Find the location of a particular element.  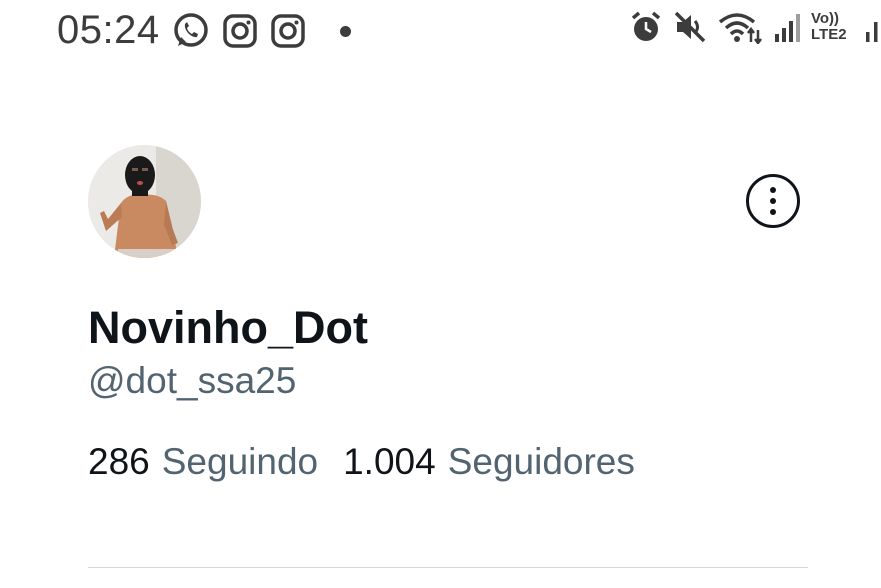

followers-link: 1.004 Seguidores is located at coordinates (489, 462).